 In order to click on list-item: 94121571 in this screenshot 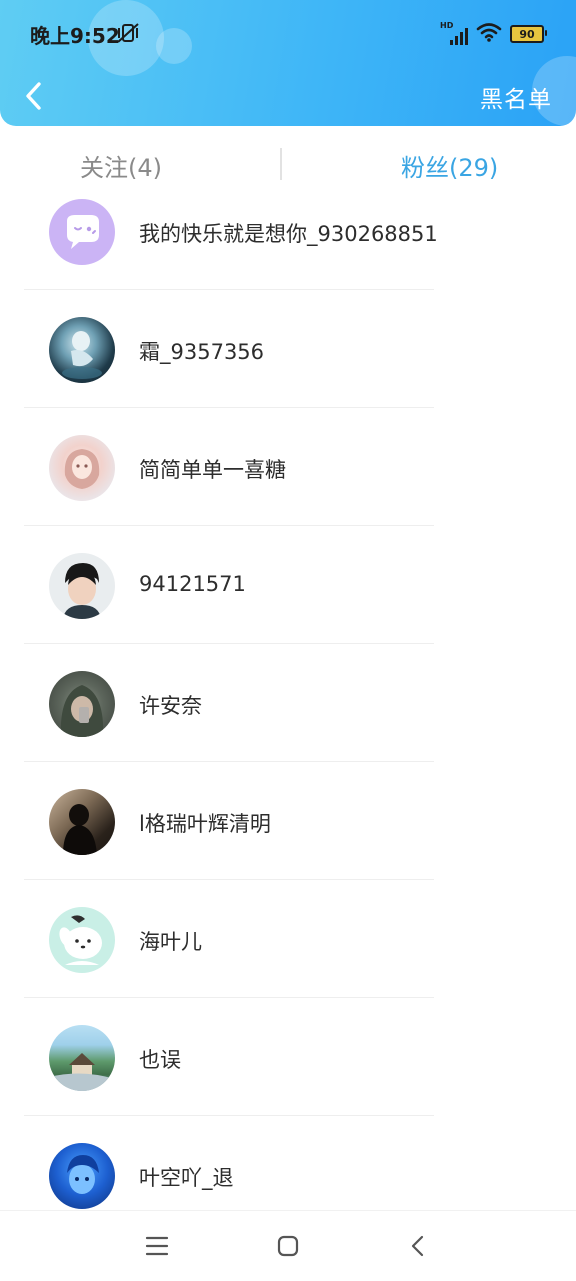, I will do `click(288, 585)`.